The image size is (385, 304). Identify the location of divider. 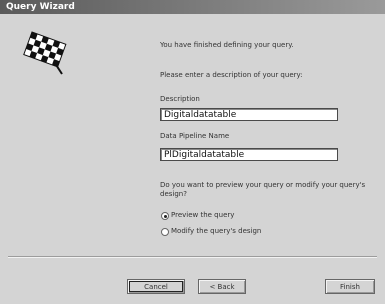
(192, 257).